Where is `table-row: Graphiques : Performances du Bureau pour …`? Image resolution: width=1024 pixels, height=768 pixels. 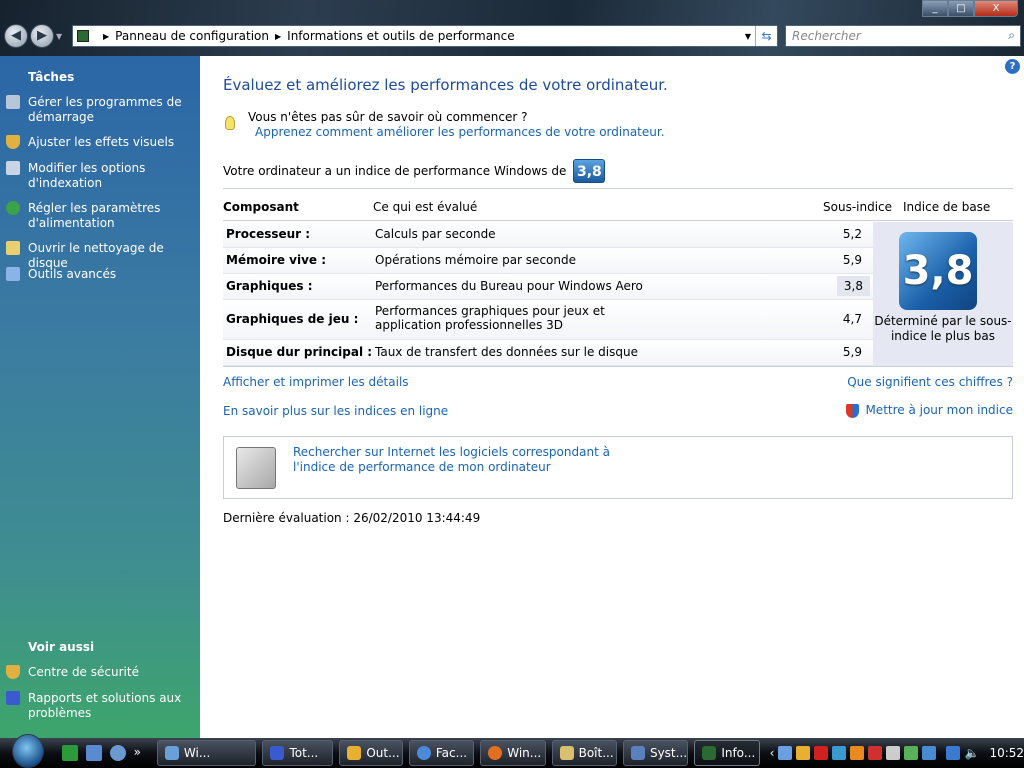 table-row: Graphiques : Performances du Bureau pour … is located at coordinates (548, 287).